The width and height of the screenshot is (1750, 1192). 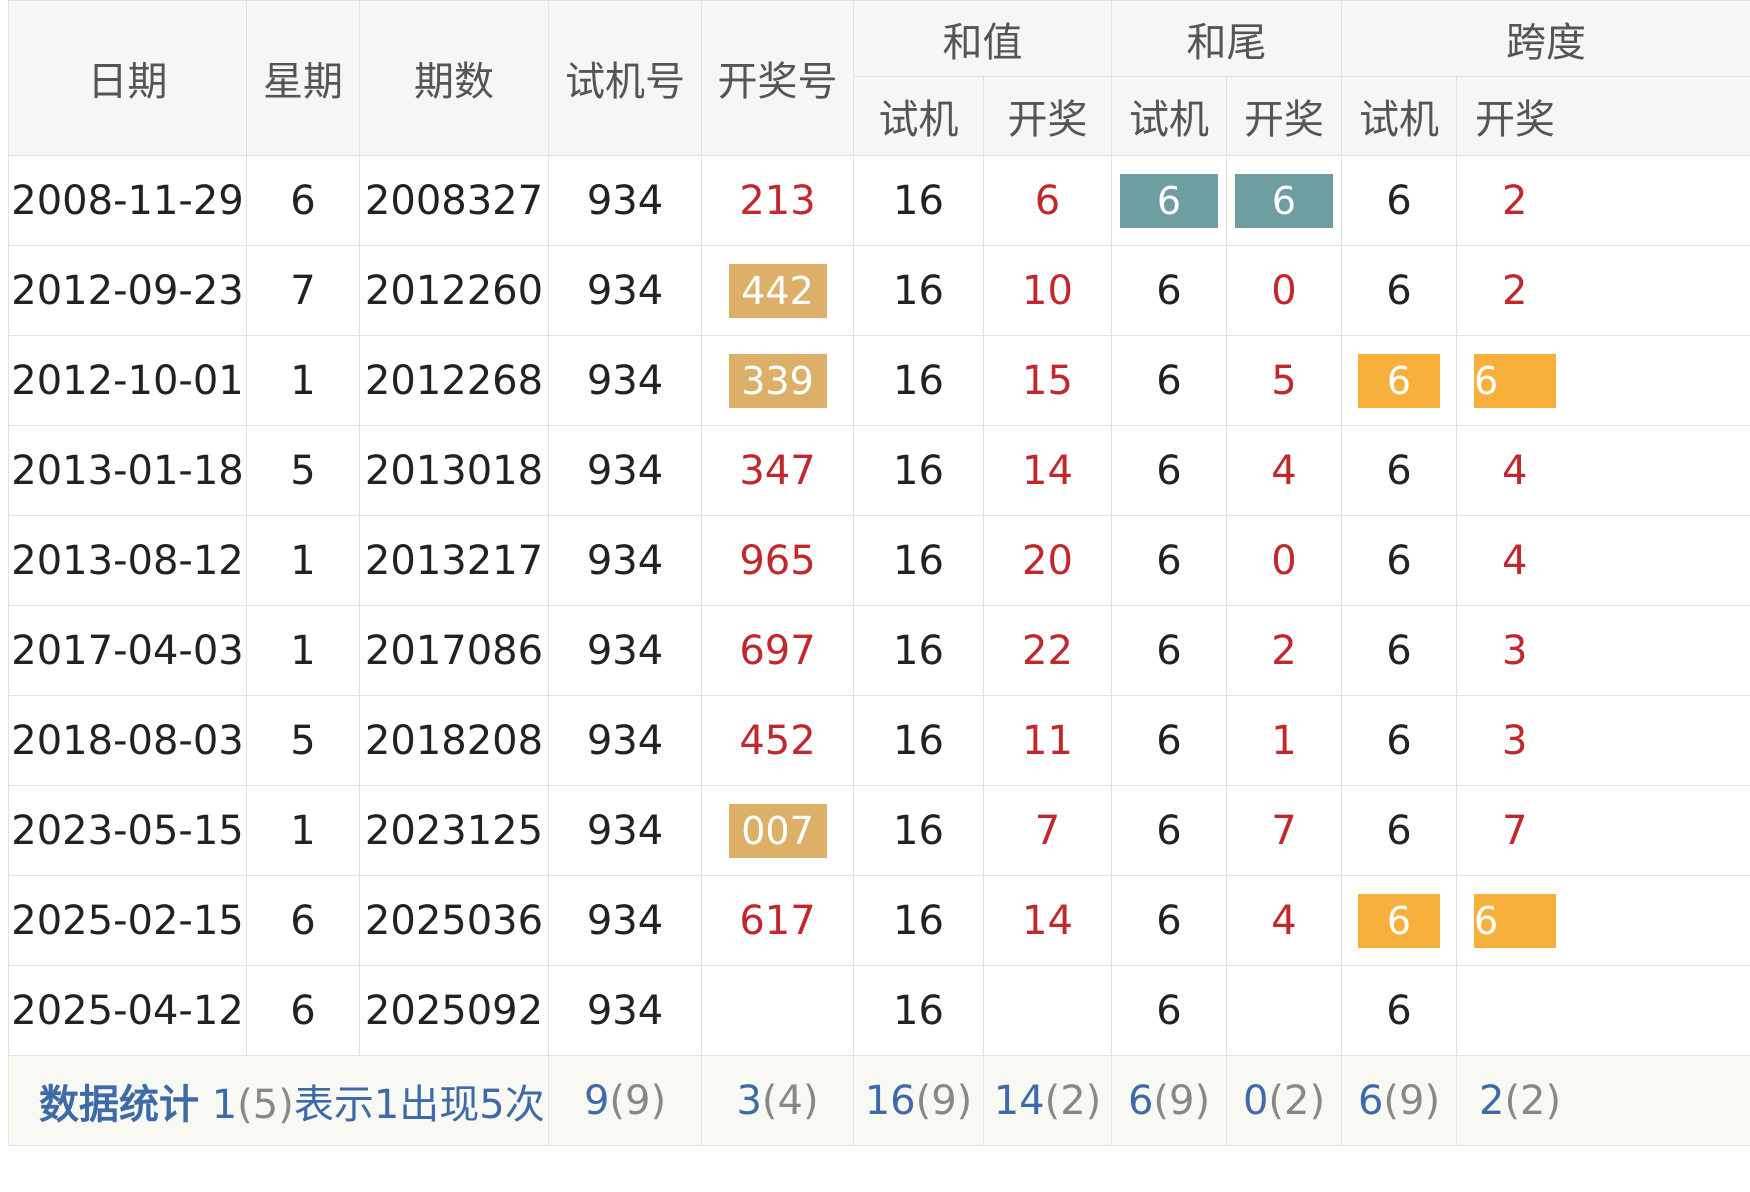 What do you see at coordinates (1047, 290) in the screenshot?
I see `cell-sum-draw: 10` at bounding box center [1047, 290].